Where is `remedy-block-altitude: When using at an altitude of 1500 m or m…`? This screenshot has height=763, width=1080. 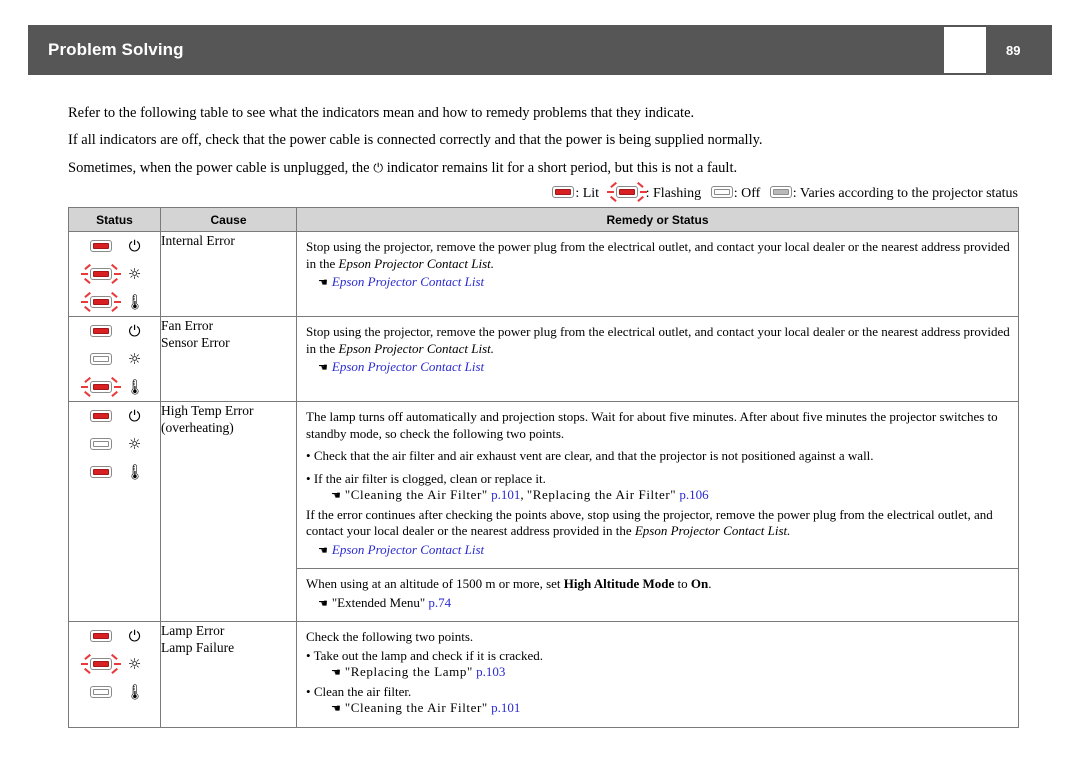
remedy-block-altitude: When using at an altitude of 1500 m or m… is located at coordinates (657, 594).